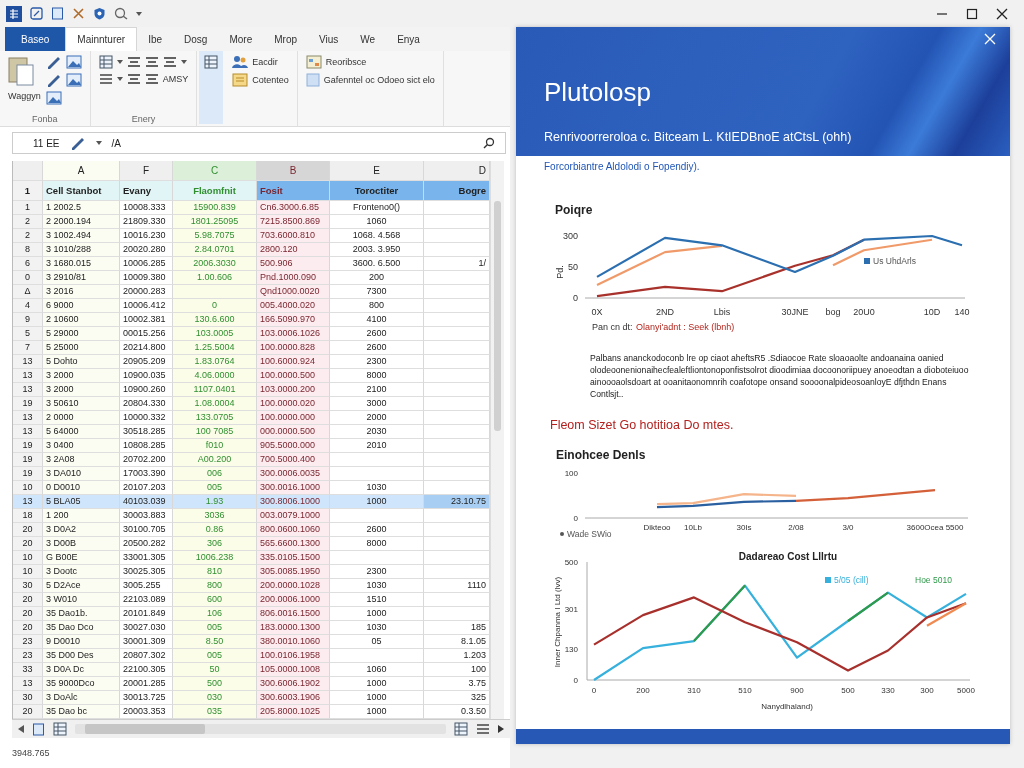 Image resolution: width=1024 pixels, height=768 pixels. I want to click on row-number: Δ, so click(28, 292).